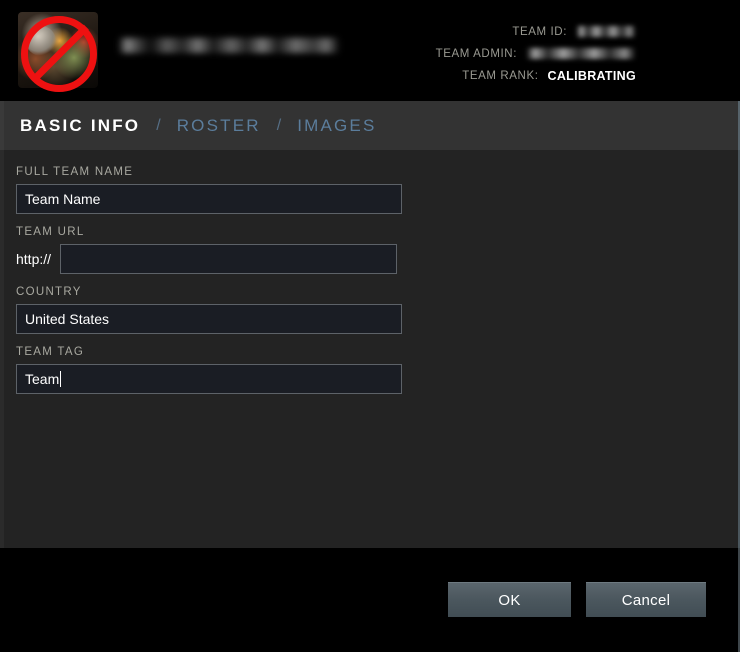  Describe the element at coordinates (50, 352) in the screenshot. I see `team-tag-label: TEAM TAG` at that location.